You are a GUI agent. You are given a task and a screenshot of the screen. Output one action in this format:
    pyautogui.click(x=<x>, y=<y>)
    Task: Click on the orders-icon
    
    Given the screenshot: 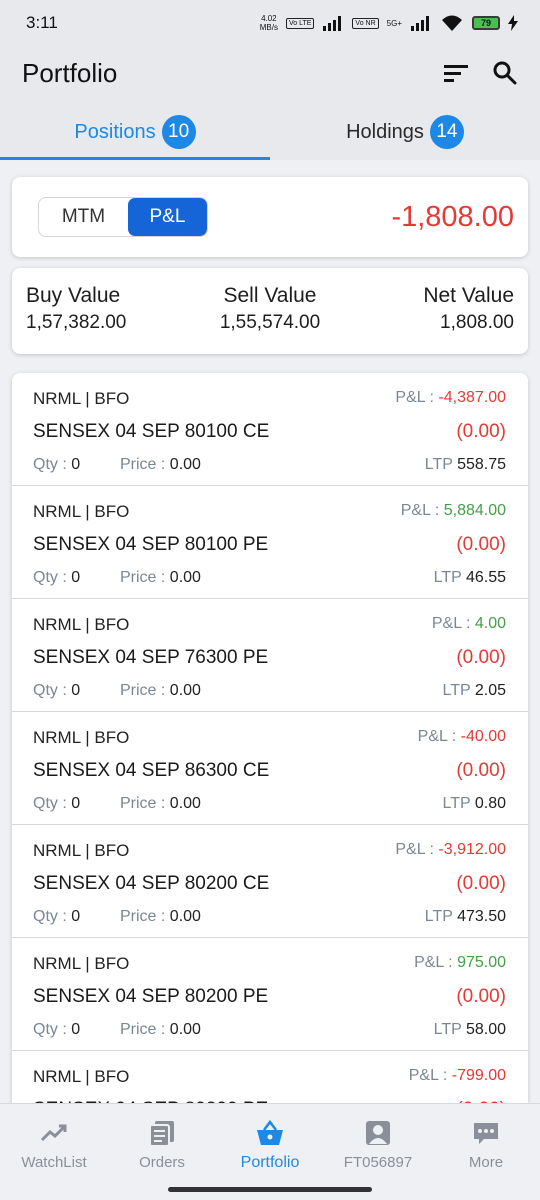 What is the action you would take?
    pyautogui.click(x=161, y=1134)
    